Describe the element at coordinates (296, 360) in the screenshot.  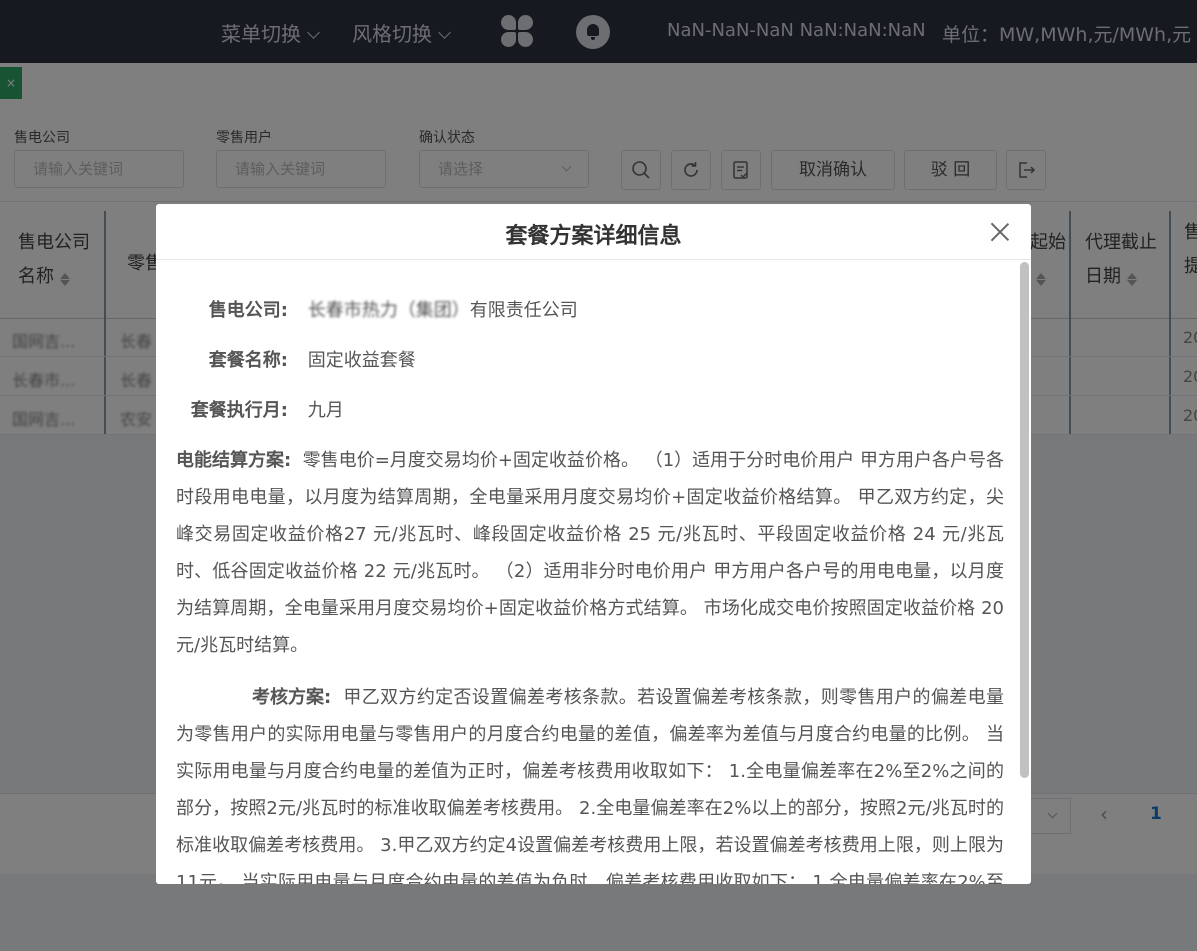
I see `package-field: 套餐名称: 固定收益套餐` at that location.